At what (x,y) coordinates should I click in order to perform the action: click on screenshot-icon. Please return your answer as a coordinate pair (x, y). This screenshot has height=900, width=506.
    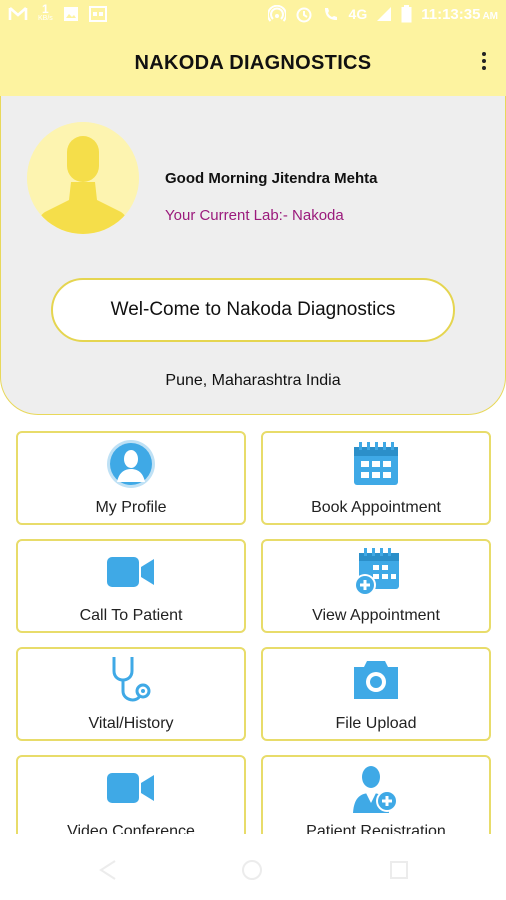
    Looking at the image, I should click on (97, 14).